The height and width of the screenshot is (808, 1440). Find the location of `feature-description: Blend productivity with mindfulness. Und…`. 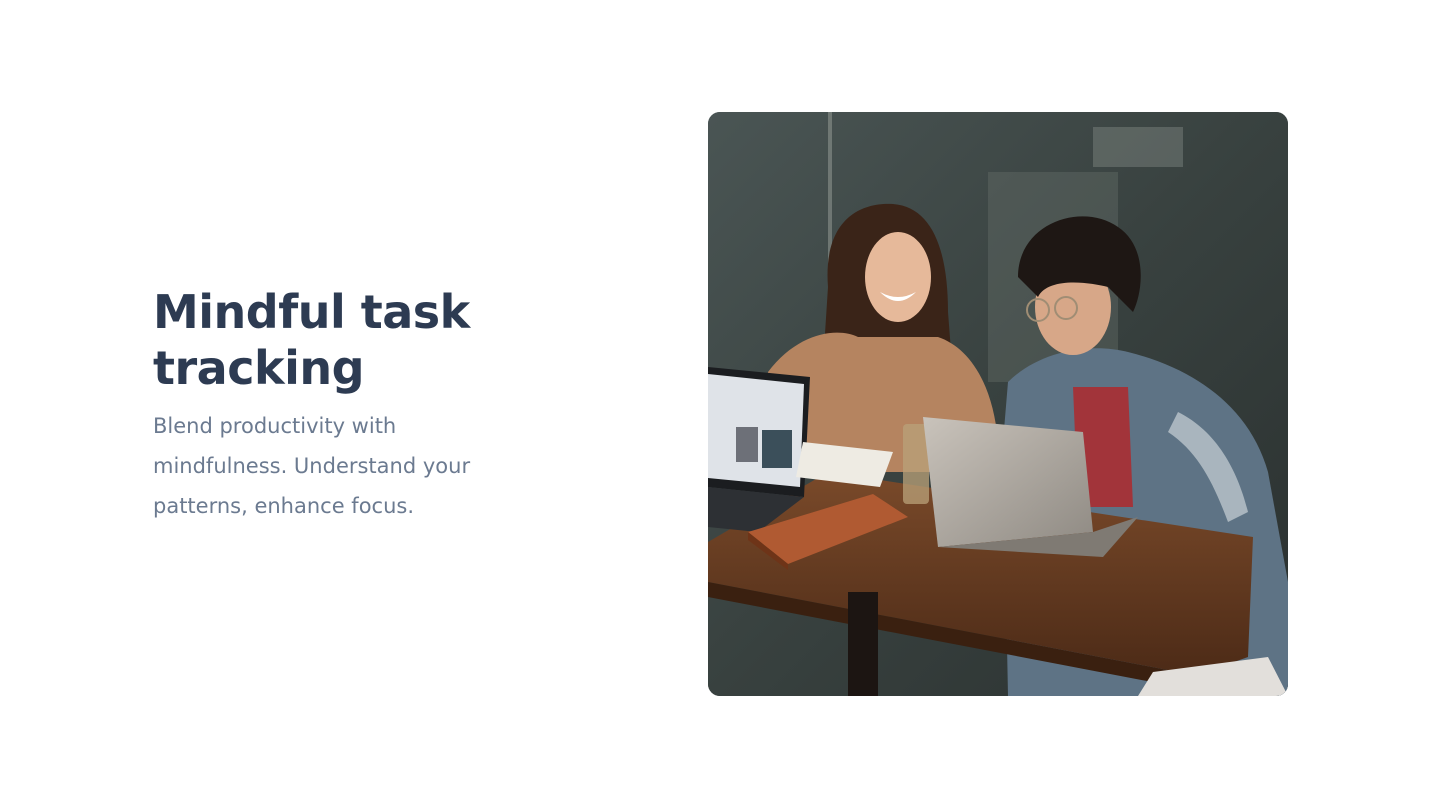

feature-description: Blend productivity with mindfulness. Und… is located at coordinates (312, 466).